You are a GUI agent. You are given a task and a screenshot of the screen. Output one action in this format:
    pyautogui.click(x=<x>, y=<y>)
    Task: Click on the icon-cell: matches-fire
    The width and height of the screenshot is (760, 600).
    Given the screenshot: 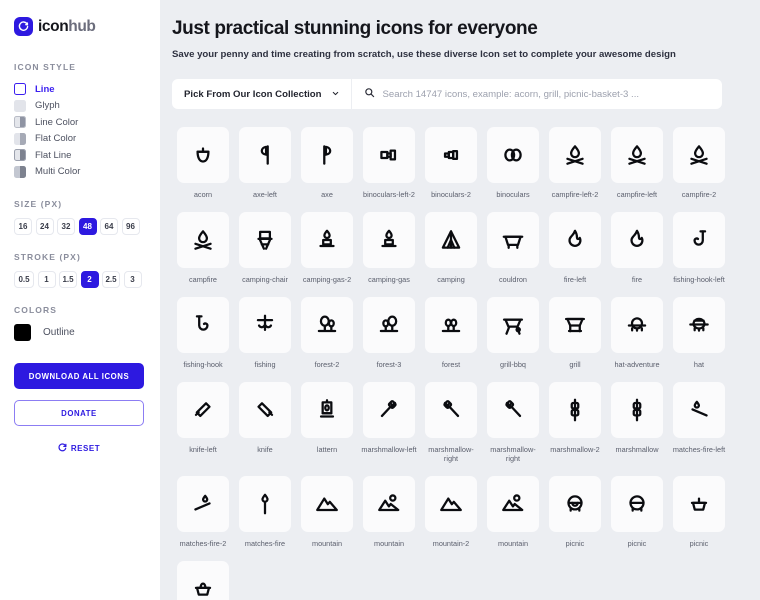 What is the action you would take?
    pyautogui.click(x=265, y=512)
    